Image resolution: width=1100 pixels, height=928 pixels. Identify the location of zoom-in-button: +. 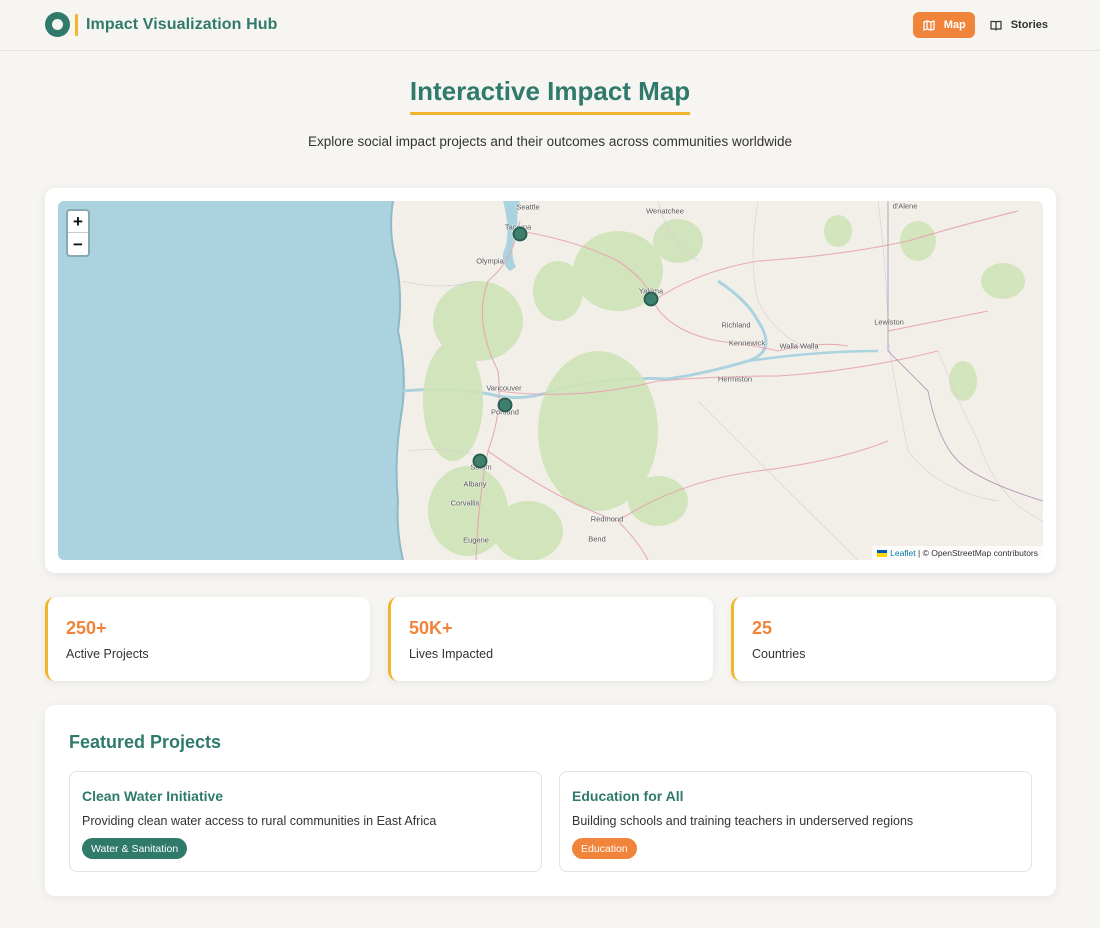
(78, 222).